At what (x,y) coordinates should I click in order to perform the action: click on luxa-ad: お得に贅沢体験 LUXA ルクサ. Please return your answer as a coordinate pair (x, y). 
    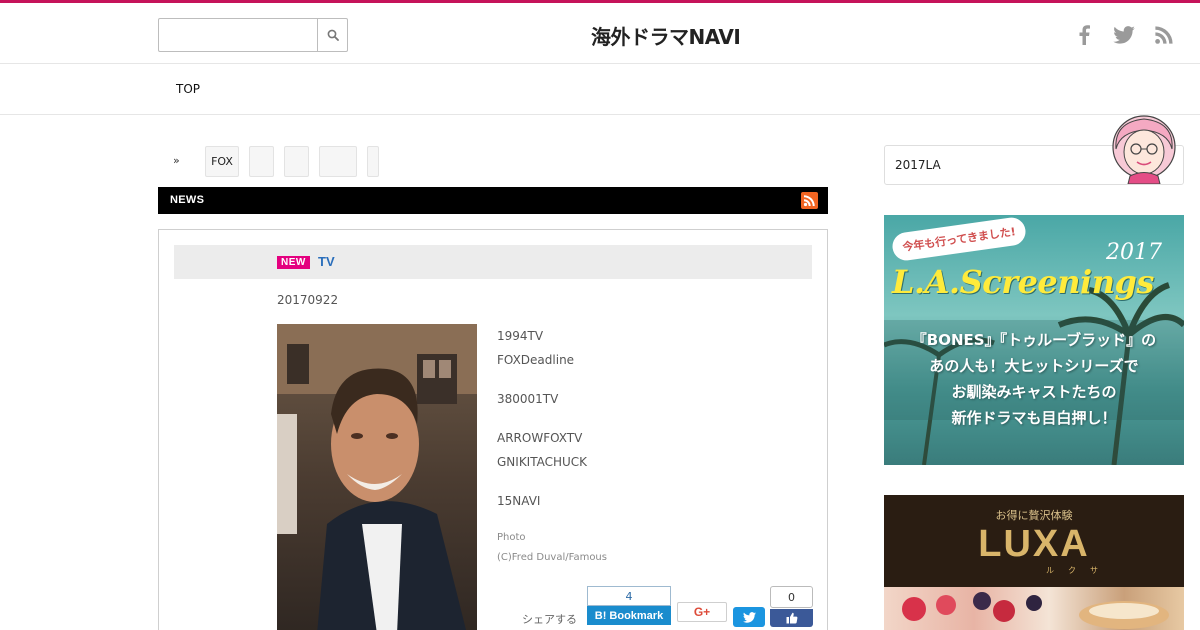
    Looking at the image, I should click on (1034, 562).